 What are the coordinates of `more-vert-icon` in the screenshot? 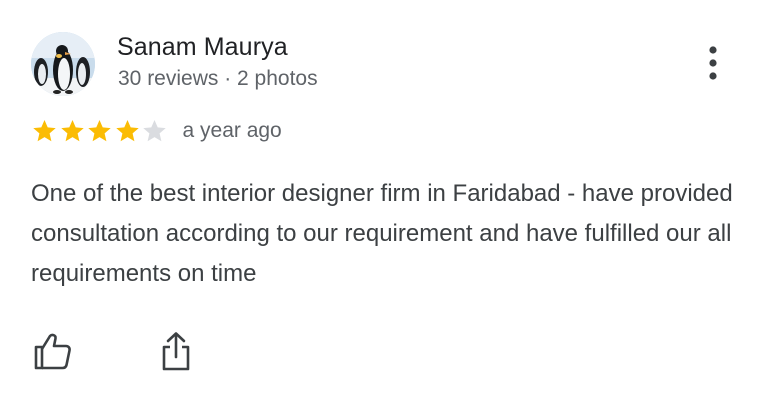 It's located at (713, 63).